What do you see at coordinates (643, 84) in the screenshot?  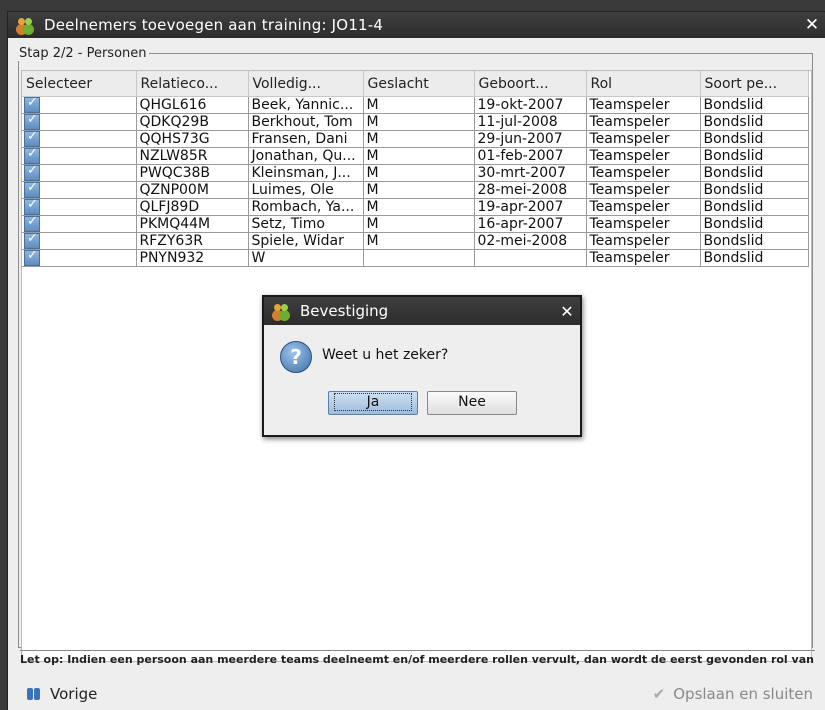 I see `column-header-role: Rol` at bounding box center [643, 84].